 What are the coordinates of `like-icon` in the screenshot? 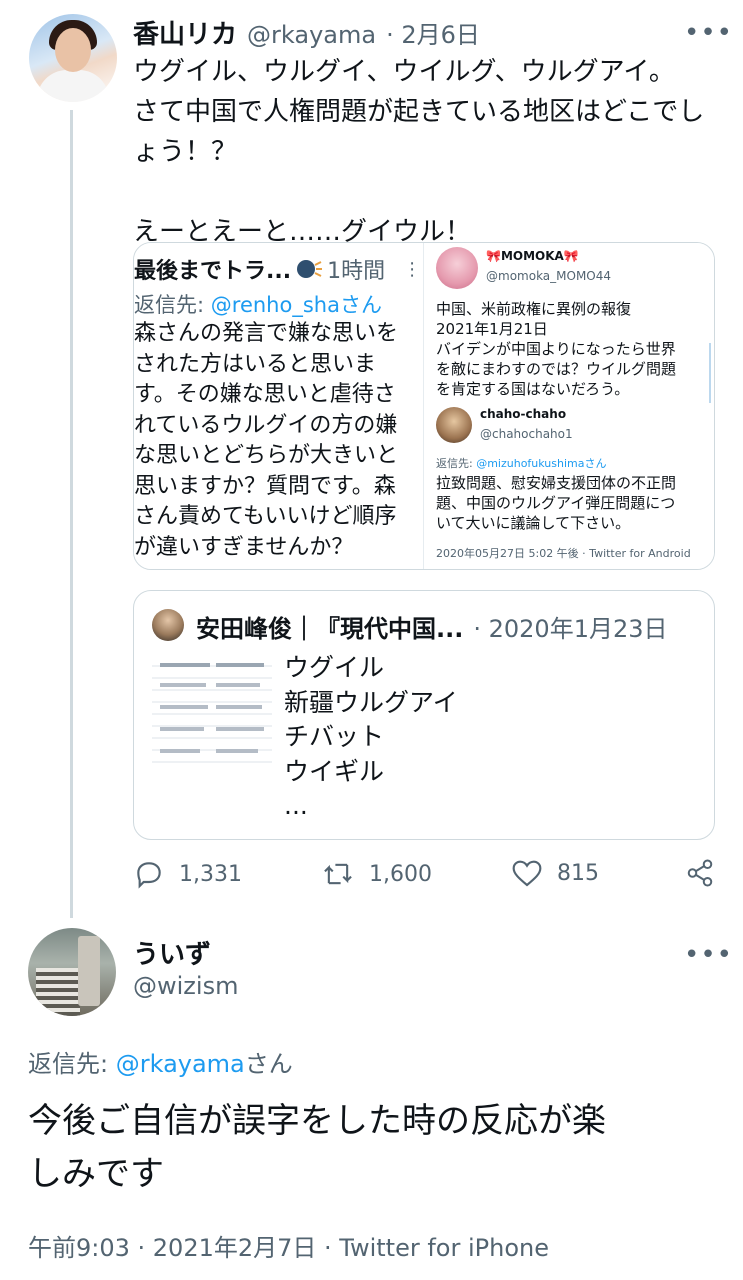 It's located at (527, 873).